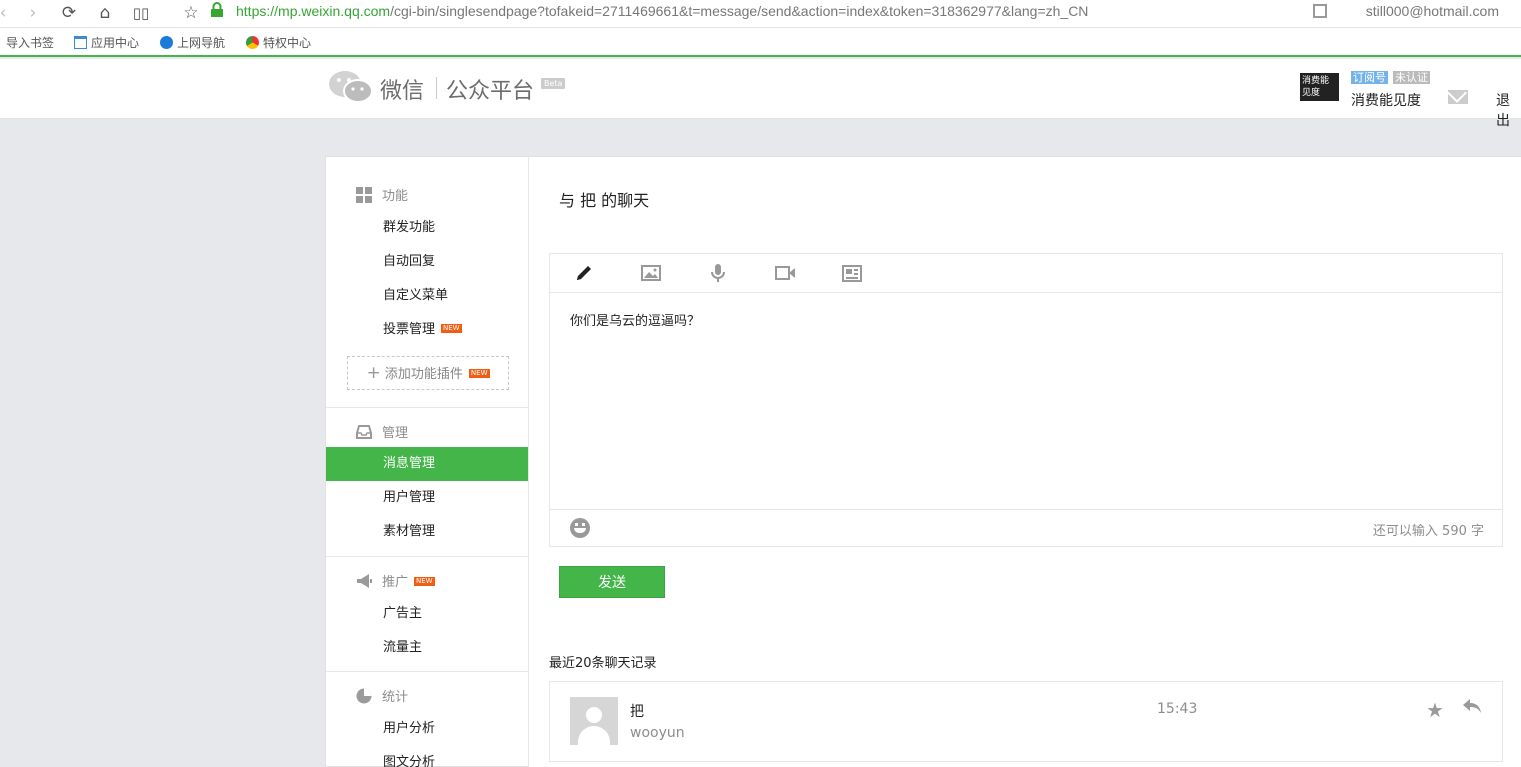 The height and width of the screenshot is (767, 1521). What do you see at coordinates (1386, 100) in the screenshot?
I see `account-name: 消费能见度` at bounding box center [1386, 100].